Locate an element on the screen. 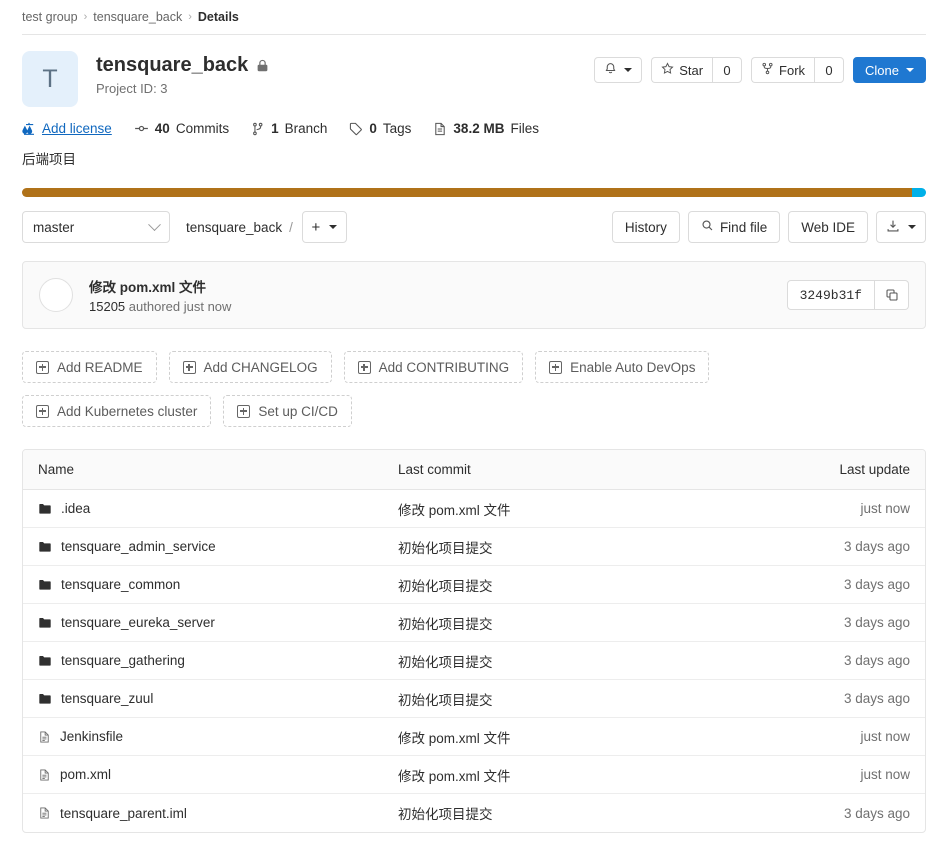  page-title: tensquare_back is located at coordinates (345, 65).